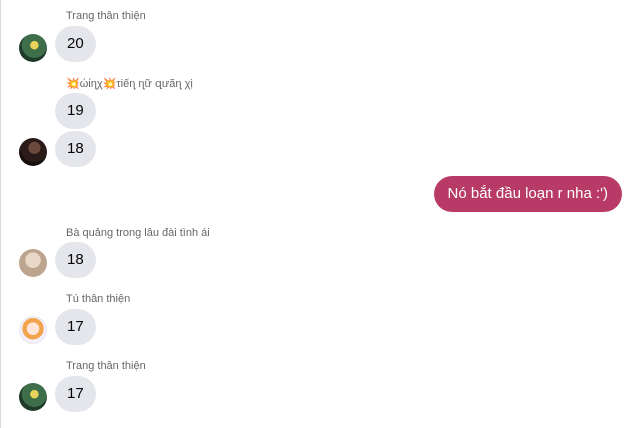  What do you see at coordinates (527, 194) in the screenshot?
I see `own-message-bubble: Nó bắt đầu loạn r nha :')` at bounding box center [527, 194].